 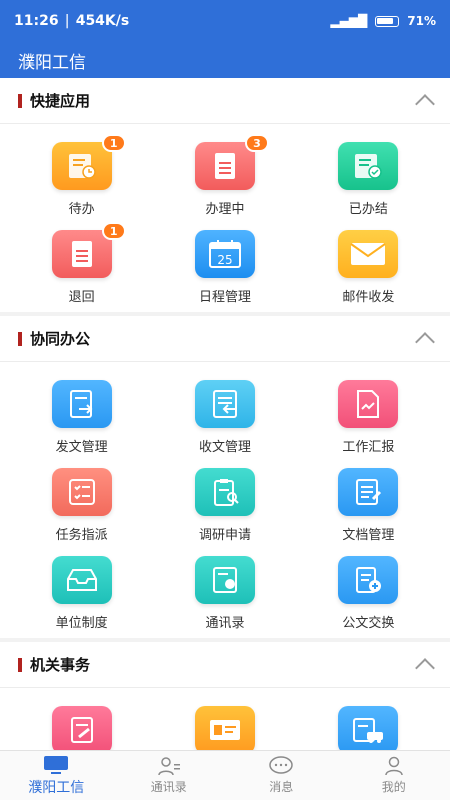 I want to click on bottom-tab-bar: 濮阳工信 通讯录 消息 我的, so click(x=225, y=775).